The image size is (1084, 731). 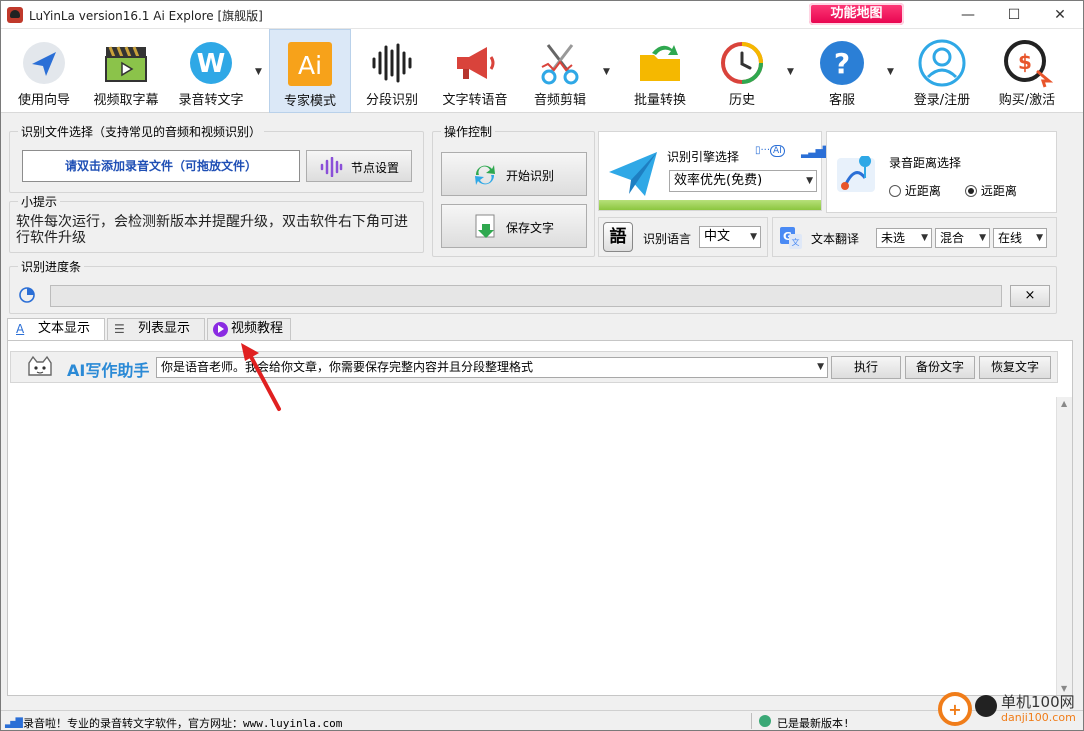 I want to click on clear-progress-button: ×, so click(x=1030, y=296).